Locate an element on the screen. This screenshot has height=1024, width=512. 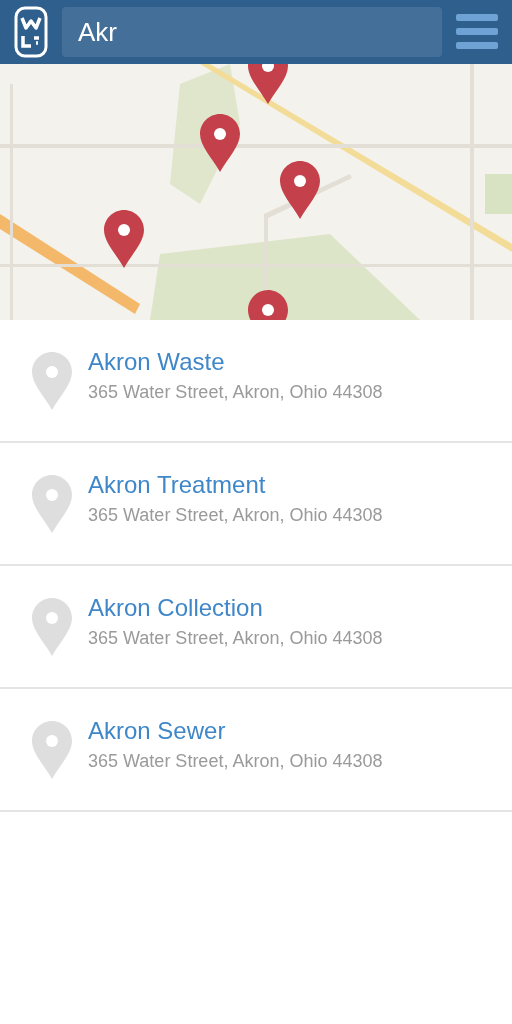
result-item: Akron Waste 365 Water Street, Akron, Ohio 44308 is located at coordinates (256, 381).